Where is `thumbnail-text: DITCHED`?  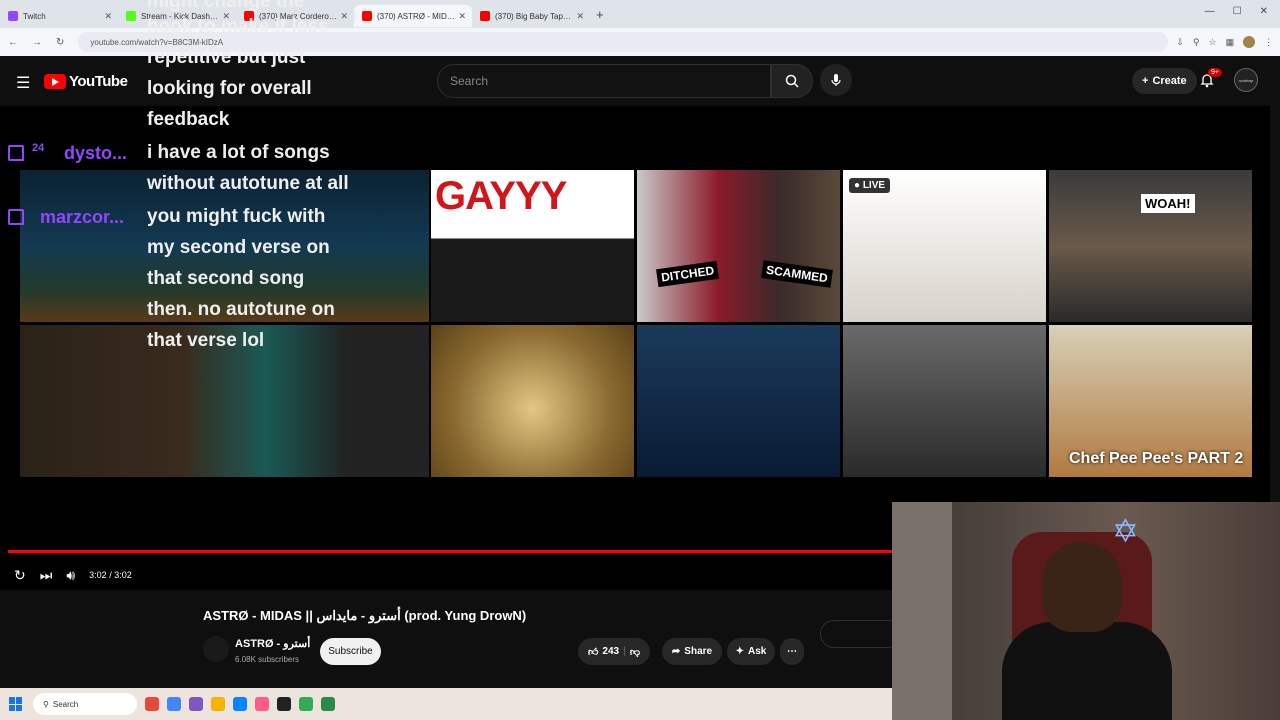 thumbnail-text: DITCHED is located at coordinates (688, 274).